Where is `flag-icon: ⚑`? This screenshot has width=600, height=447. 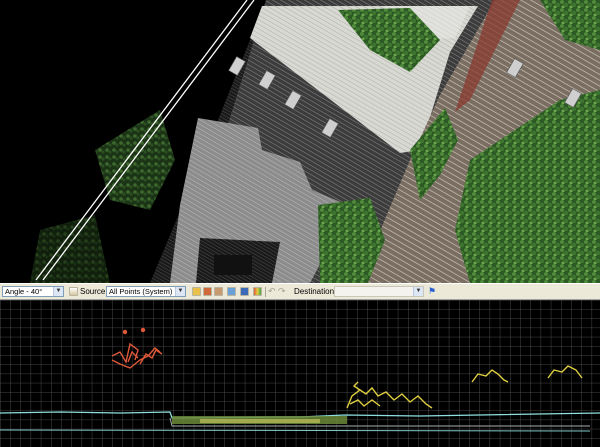 flag-icon: ⚑ is located at coordinates (432, 291).